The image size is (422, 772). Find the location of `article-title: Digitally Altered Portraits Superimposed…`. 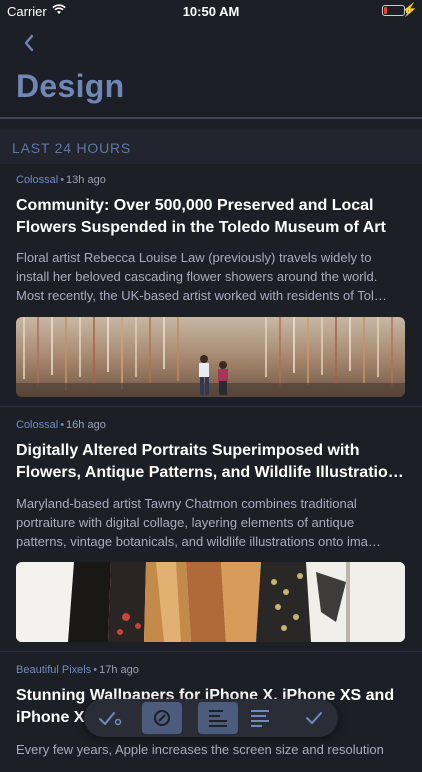

article-title: Digitally Altered Portraits Superimposed… is located at coordinates (212, 462).